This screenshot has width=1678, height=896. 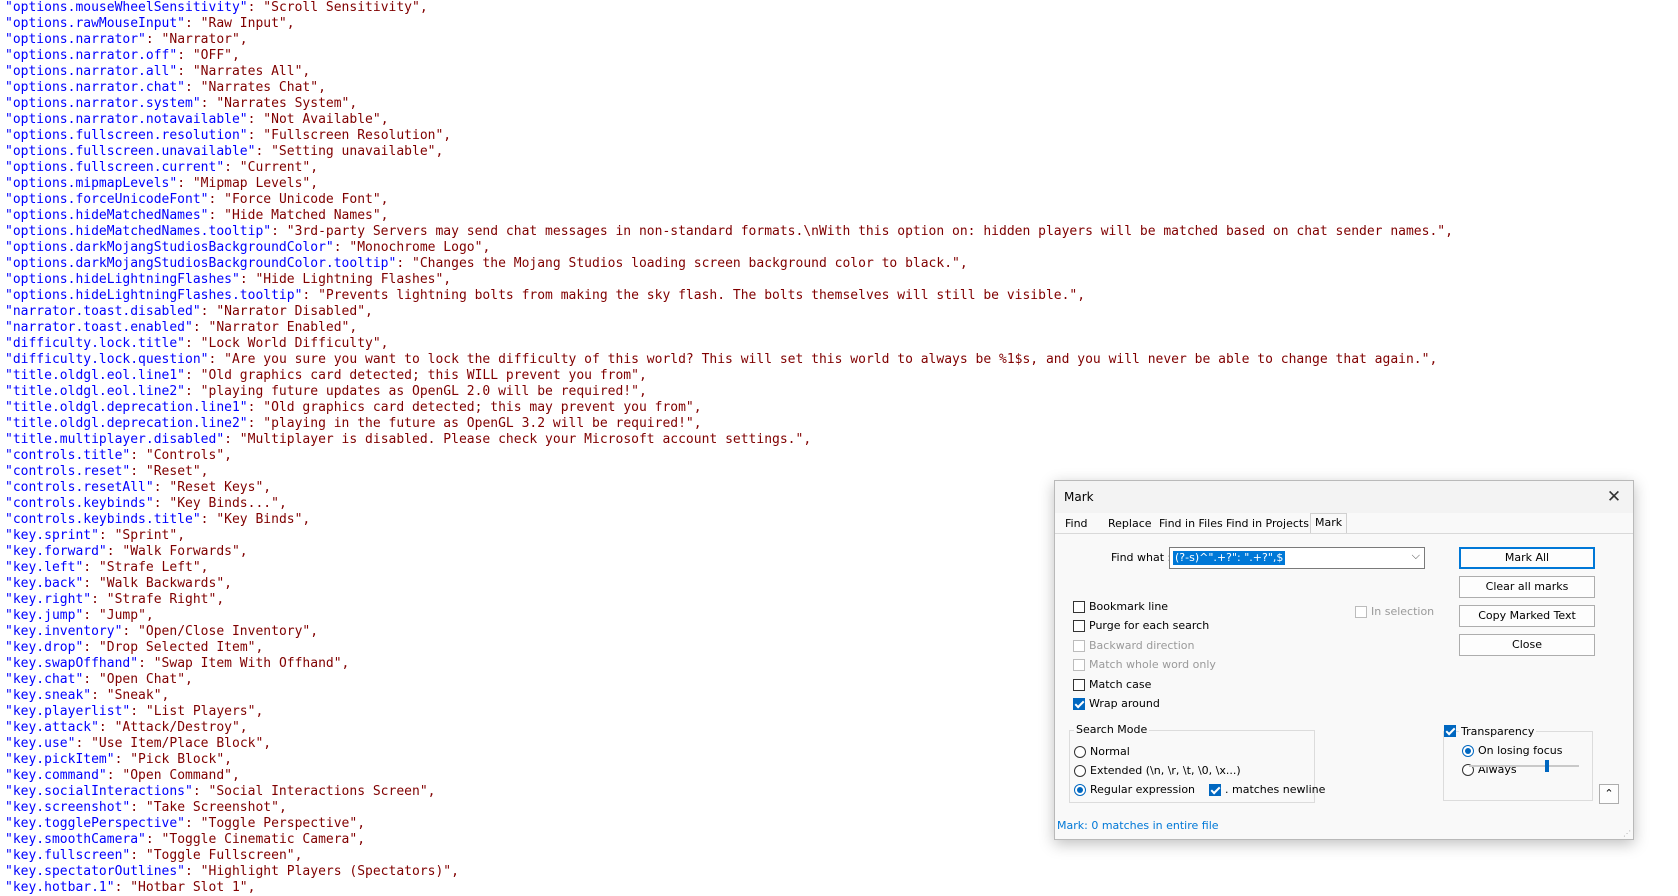 I want to click on json-key: "key.forward", so click(x=56, y=551).